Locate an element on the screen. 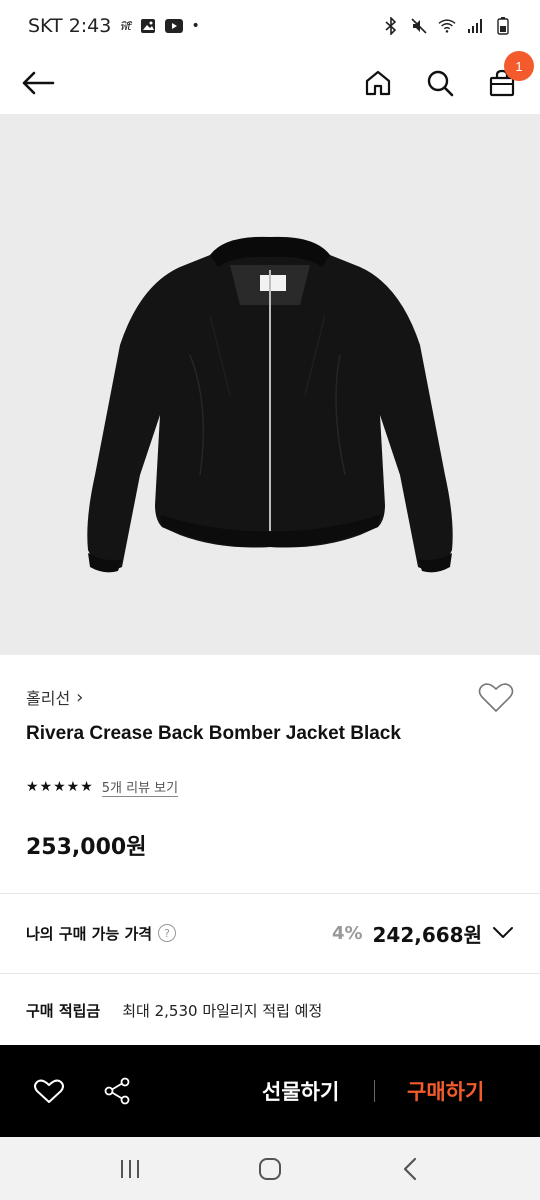  back-button is located at coordinates (38, 83).